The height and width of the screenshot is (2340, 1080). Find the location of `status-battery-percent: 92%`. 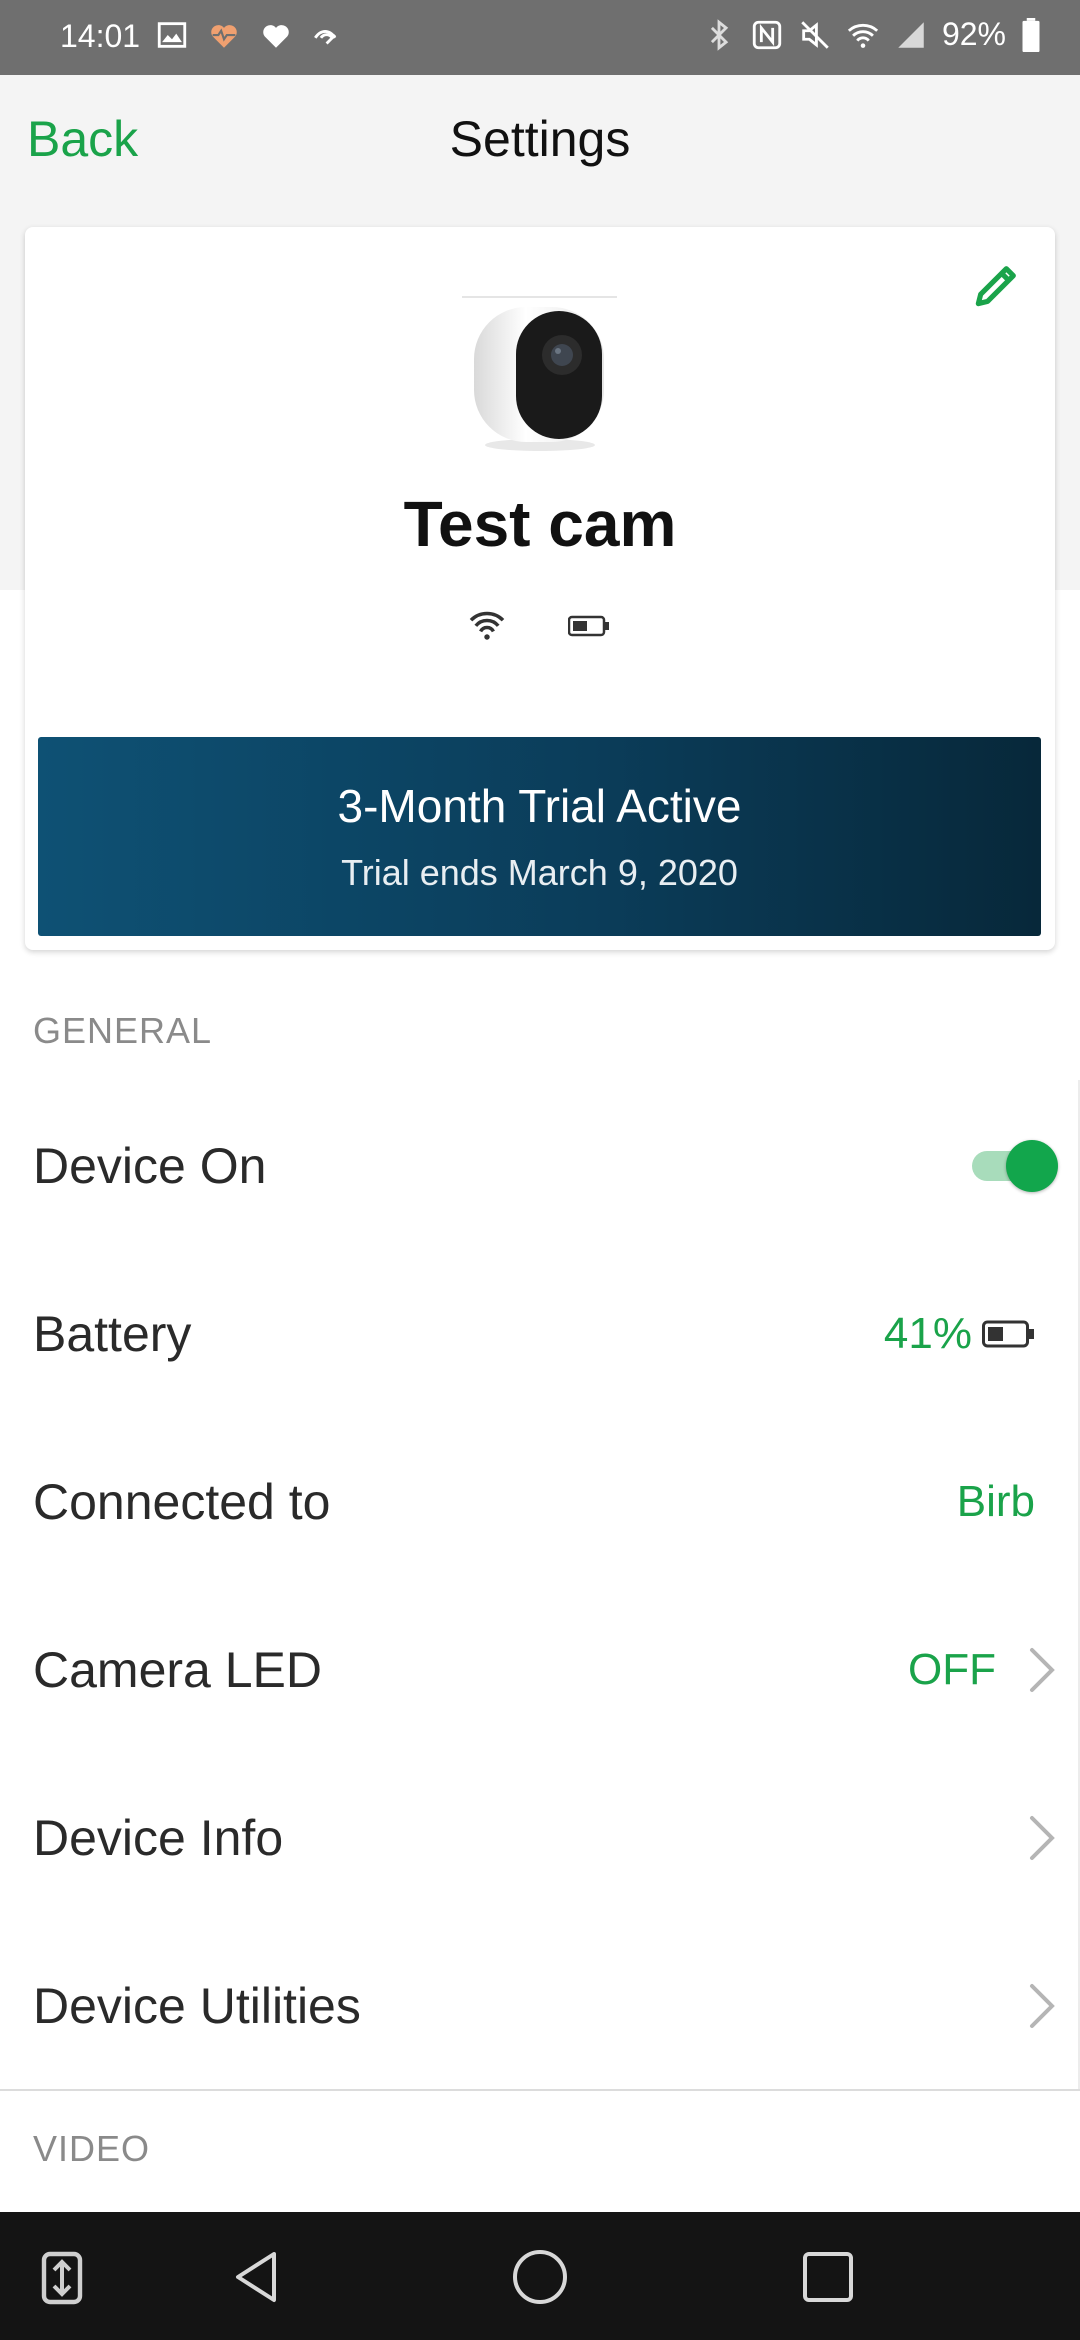

status-battery-percent: 92% is located at coordinates (973, 34).